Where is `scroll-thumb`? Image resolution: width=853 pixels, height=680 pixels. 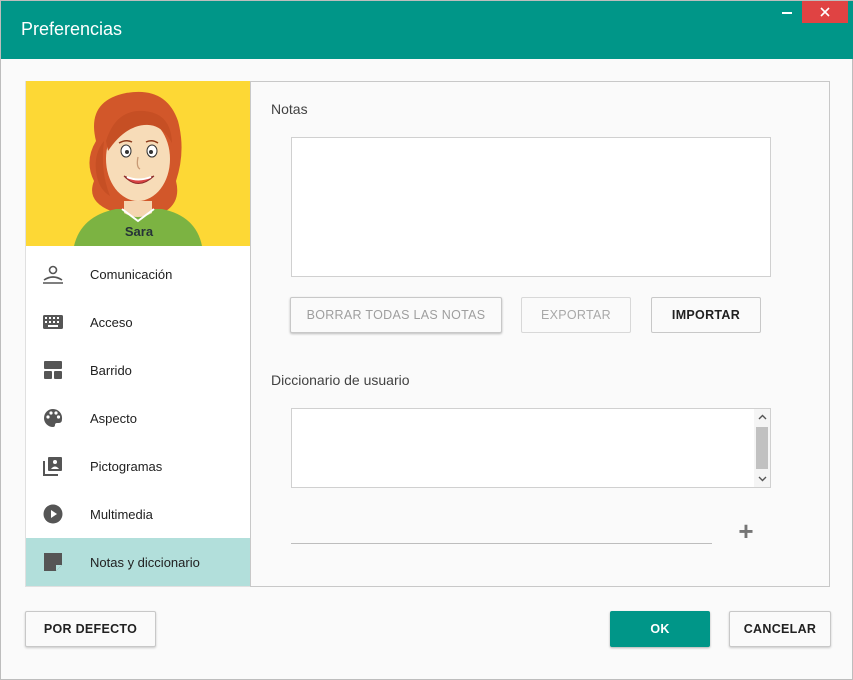 scroll-thumb is located at coordinates (762, 448).